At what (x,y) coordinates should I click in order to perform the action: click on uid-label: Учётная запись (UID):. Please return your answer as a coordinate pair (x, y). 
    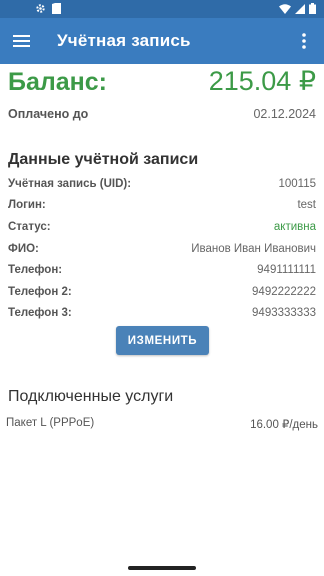
    Looking at the image, I should click on (70, 184).